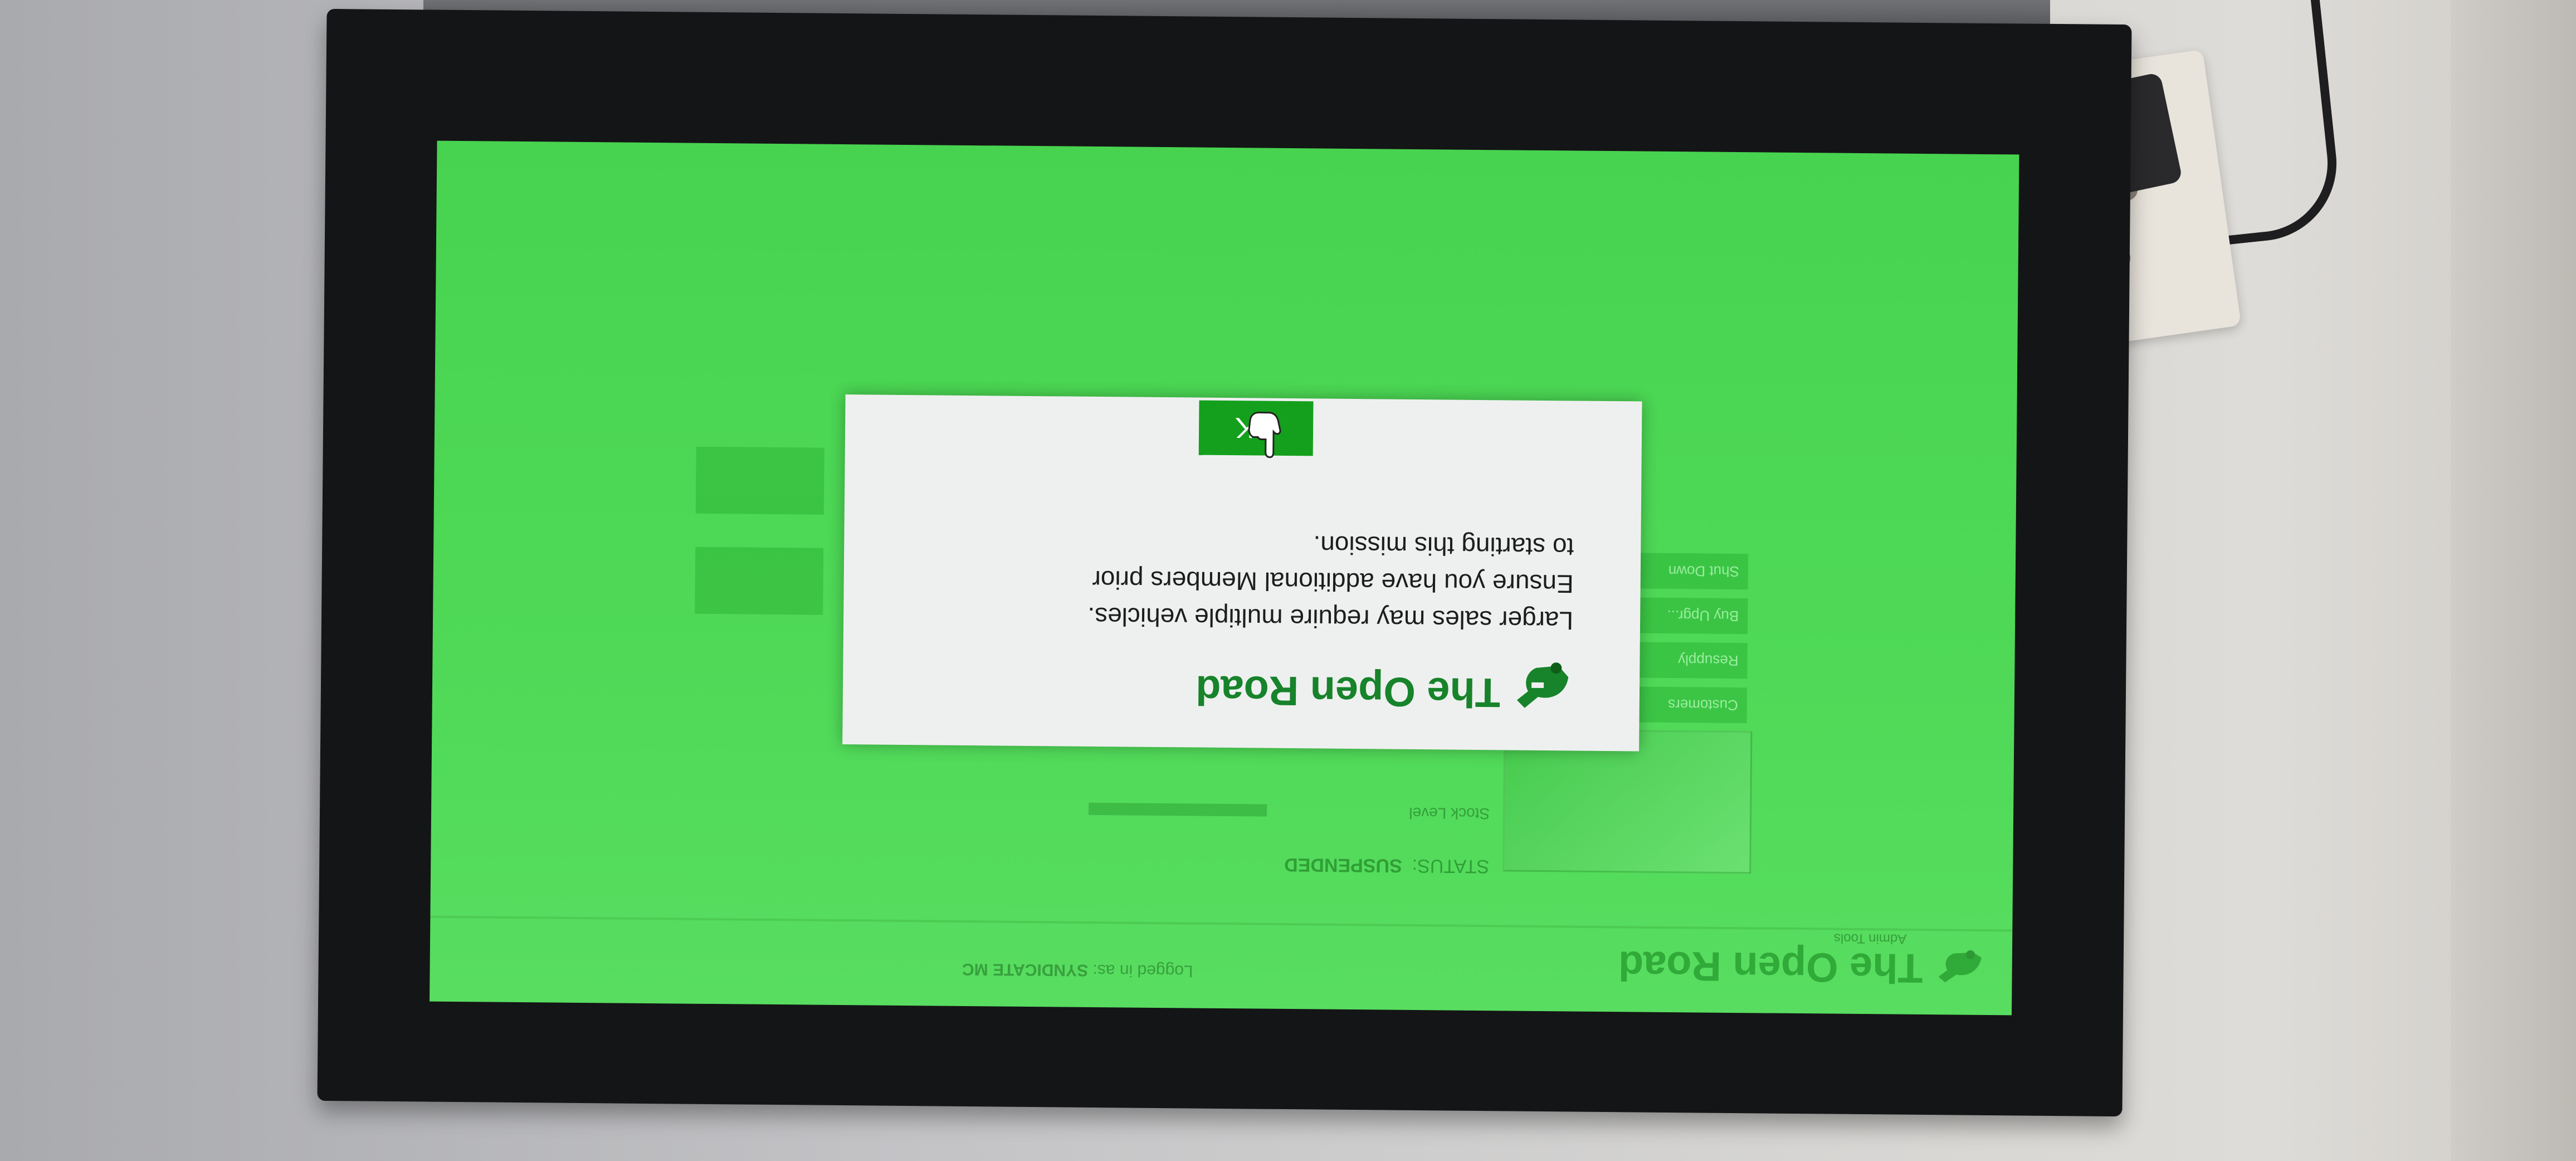  Describe the element at coordinates (1387, 865) in the screenshot. I see `status-line: STATUS:SUSPENDED` at that location.